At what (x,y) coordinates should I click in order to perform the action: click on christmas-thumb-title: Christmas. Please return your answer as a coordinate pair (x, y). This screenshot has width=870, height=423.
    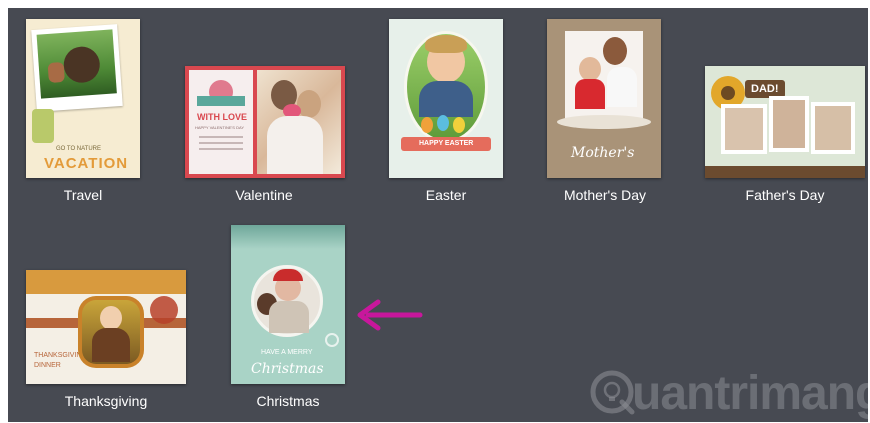
    Looking at the image, I should click on (287, 369).